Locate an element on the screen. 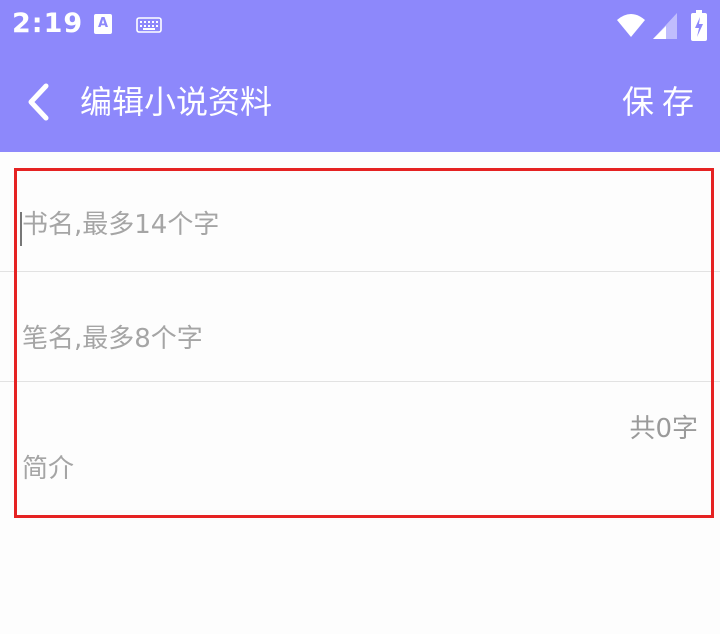  back-button is located at coordinates (41, 102).